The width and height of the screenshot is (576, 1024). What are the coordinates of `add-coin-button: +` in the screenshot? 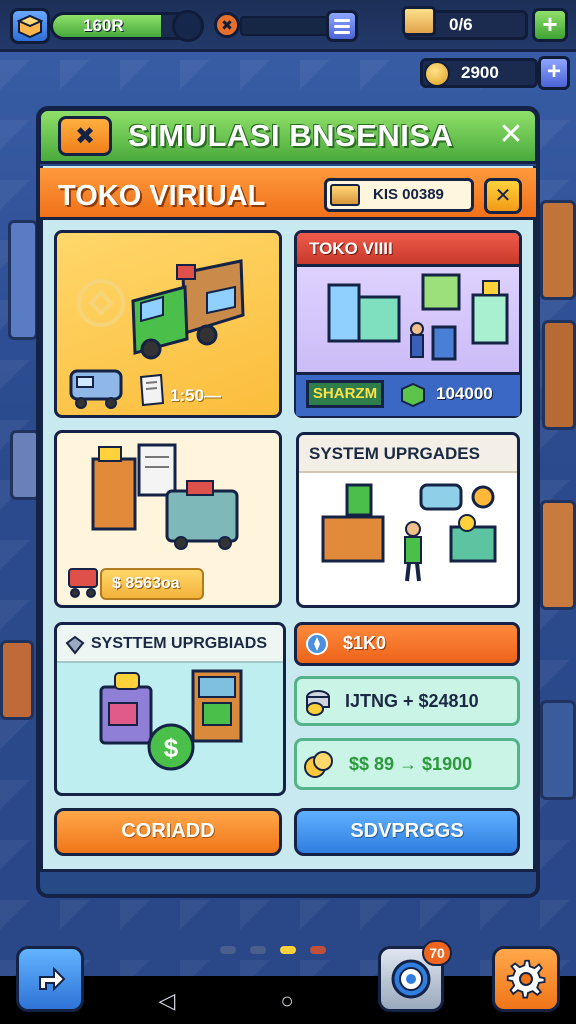 It's located at (554, 73).